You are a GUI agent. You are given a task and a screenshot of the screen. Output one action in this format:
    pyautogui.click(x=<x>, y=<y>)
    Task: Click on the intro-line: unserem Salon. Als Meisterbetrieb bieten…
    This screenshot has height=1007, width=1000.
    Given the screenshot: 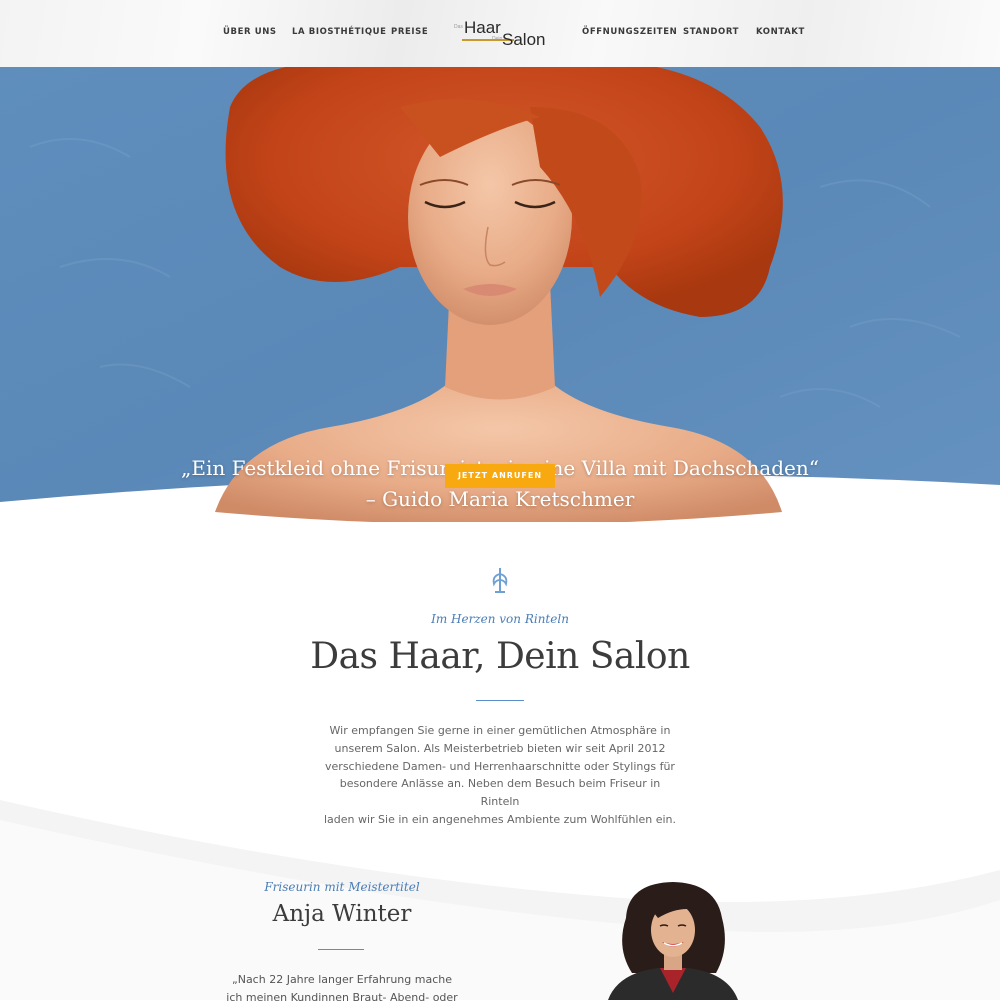 What is the action you would take?
    pyautogui.click(x=500, y=748)
    